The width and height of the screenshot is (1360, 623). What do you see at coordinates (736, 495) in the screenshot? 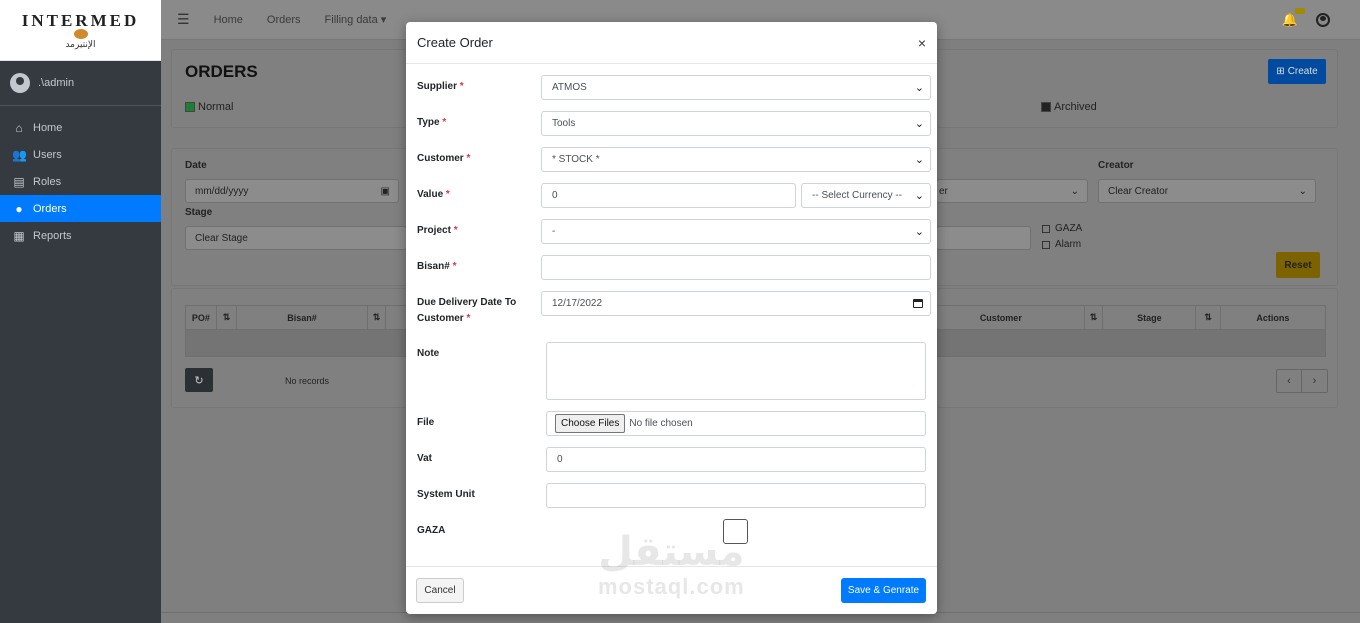
I see `system-unit-input` at bounding box center [736, 495].